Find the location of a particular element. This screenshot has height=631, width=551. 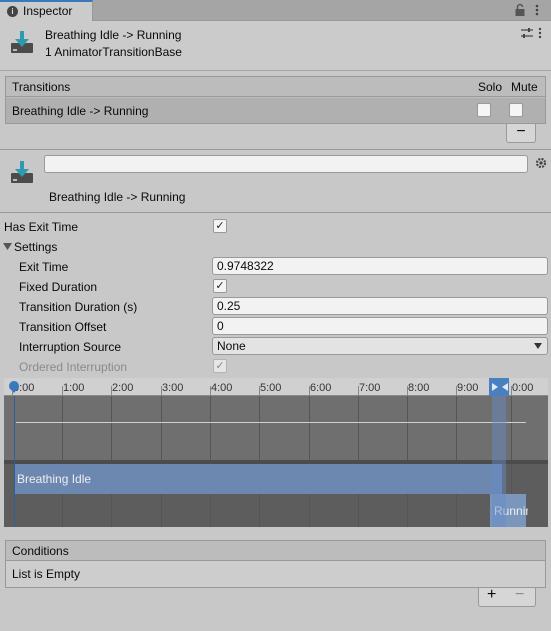

tab-inspector-label: Inspector is located at coordinates (48, 11).